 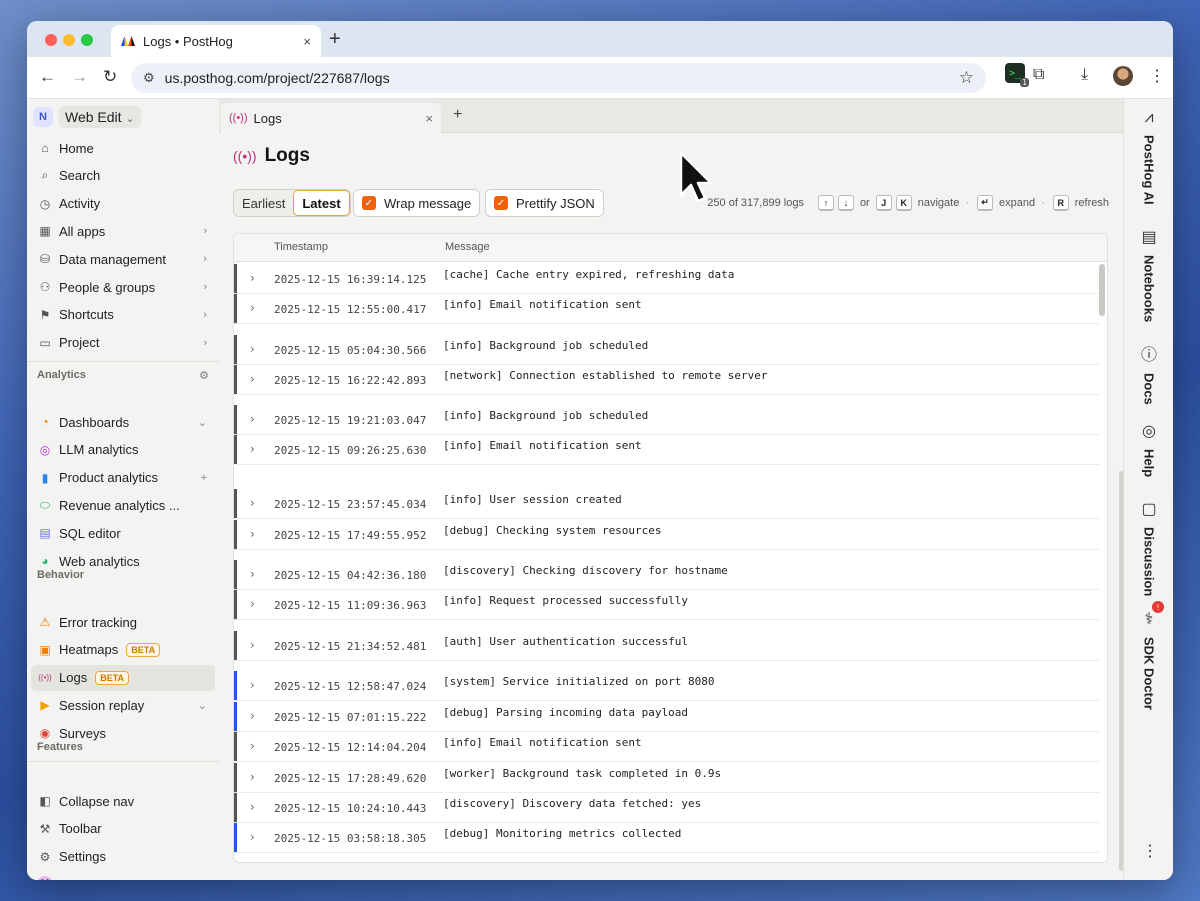 I want to click on nav-item-matt: M Matt ›, so click(x=123, y=875).